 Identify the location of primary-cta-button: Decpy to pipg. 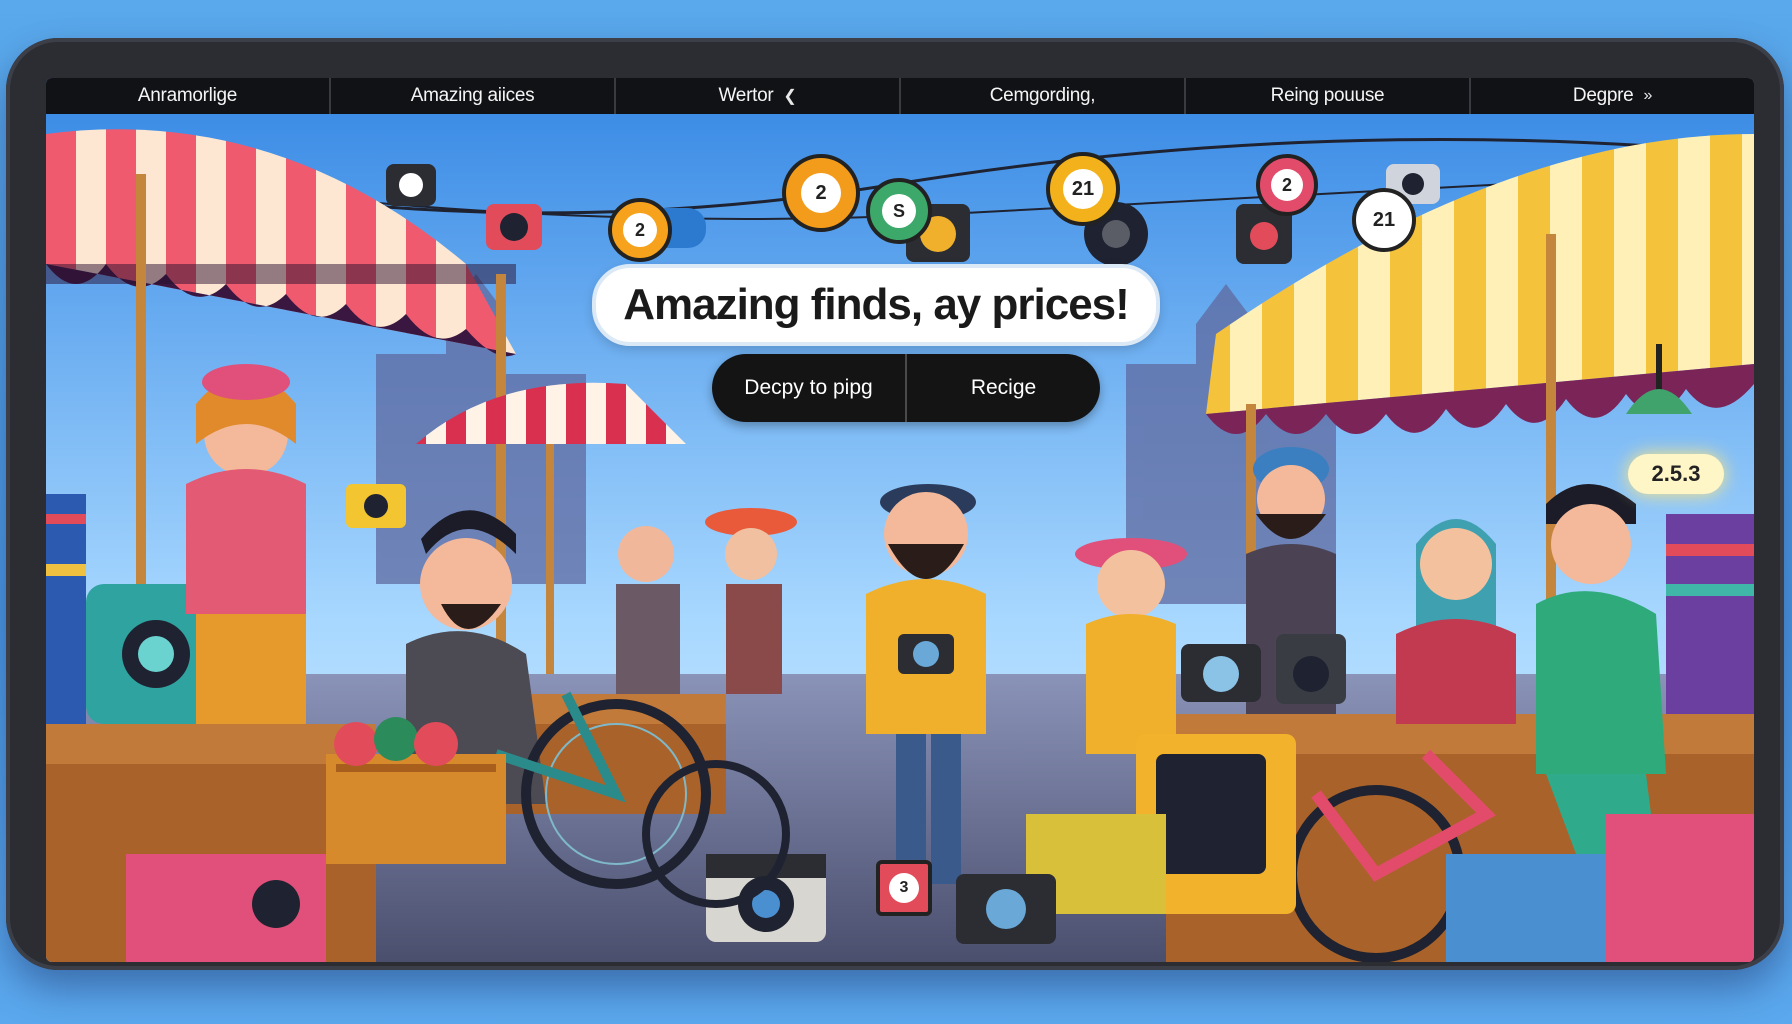
(808, 388).